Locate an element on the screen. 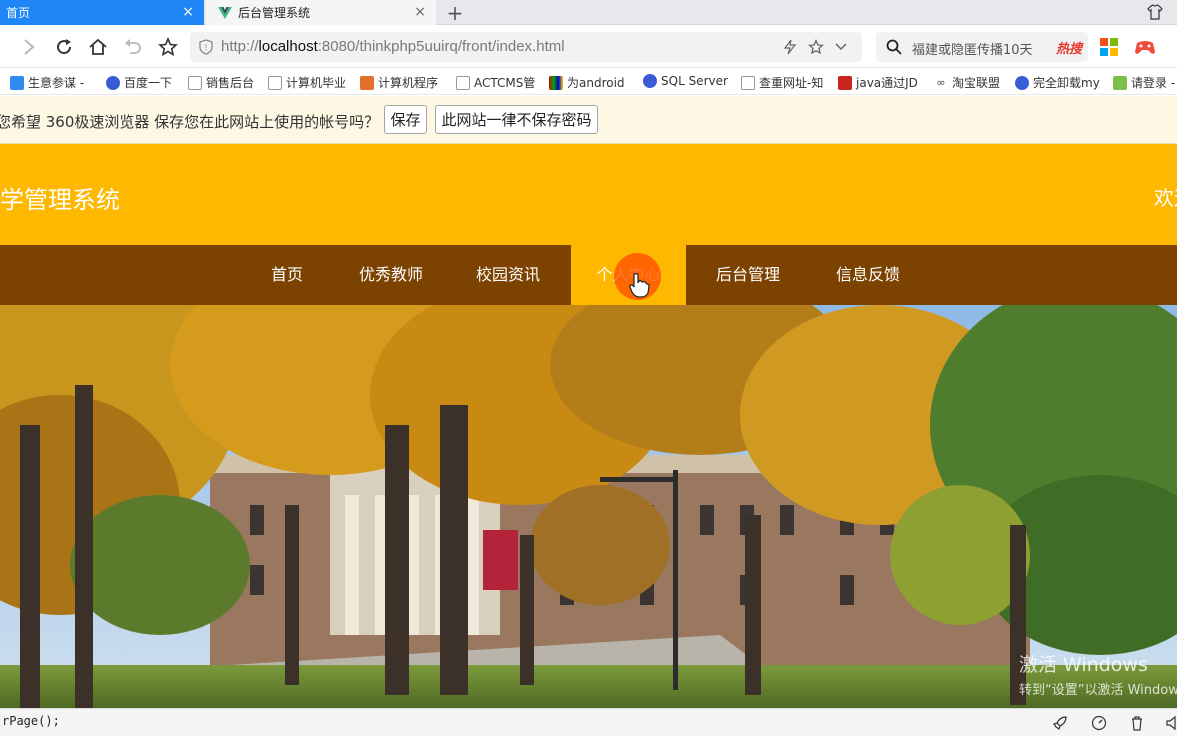 The image size is (1177, 736). bookmark-item: ∞ 淘宝联盟 is located at coordinates (967, 82).